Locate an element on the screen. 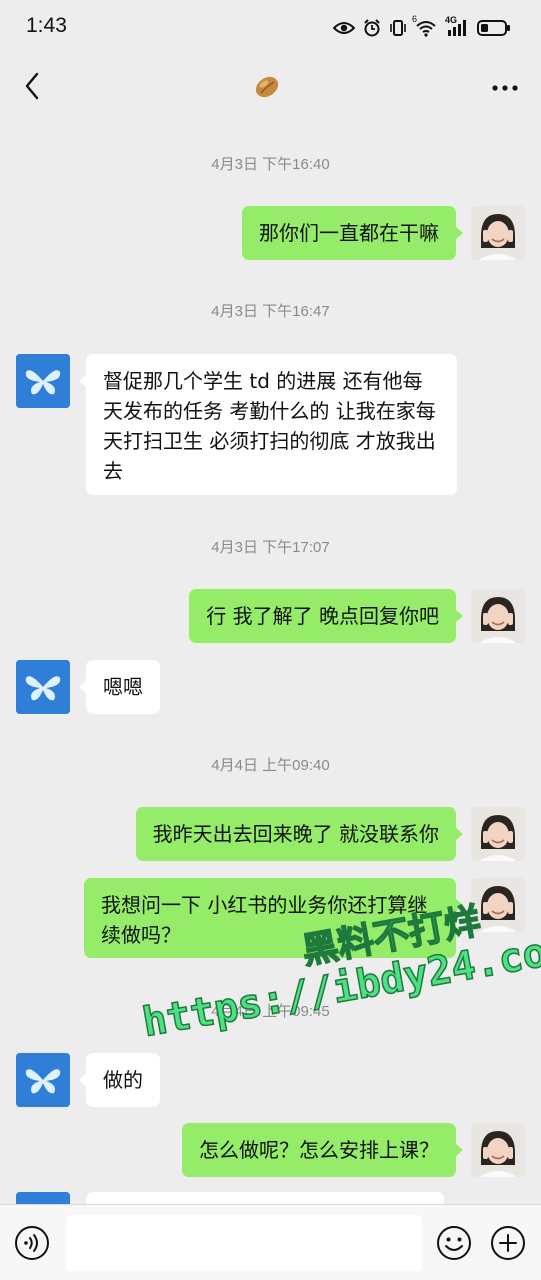 The height and width of the screenshot is (1280, 541). chevron-left-icon is located at coordinates (32, 86).